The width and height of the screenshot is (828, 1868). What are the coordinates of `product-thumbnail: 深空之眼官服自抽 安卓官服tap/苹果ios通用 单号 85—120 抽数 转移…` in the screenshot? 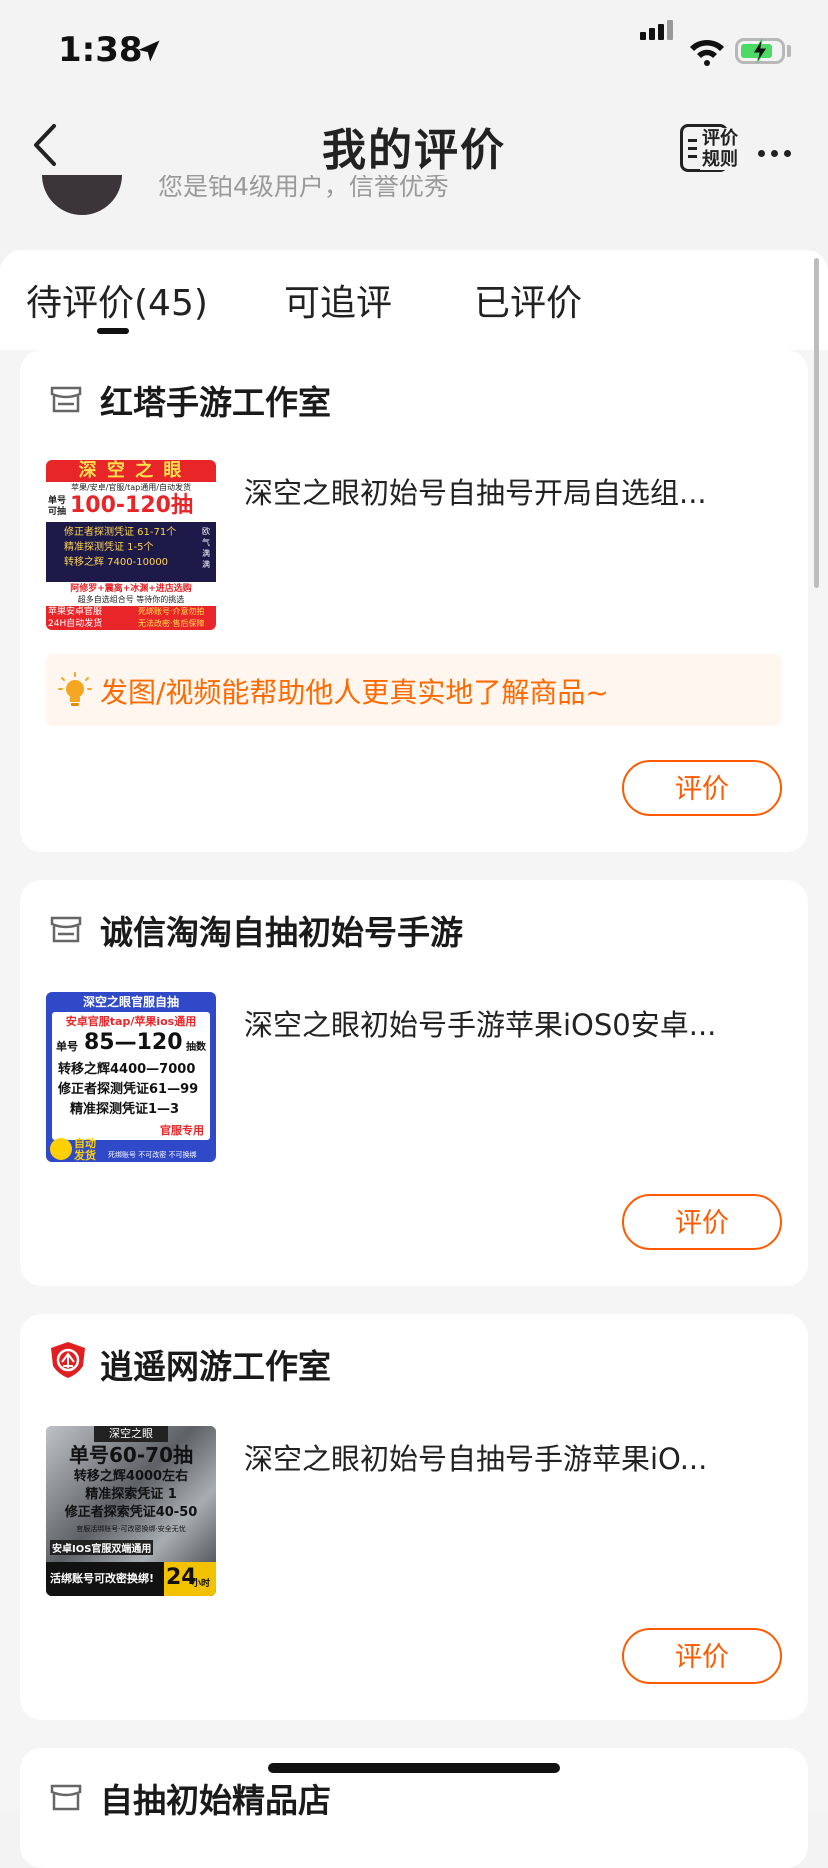 It's located at (131, 1077).